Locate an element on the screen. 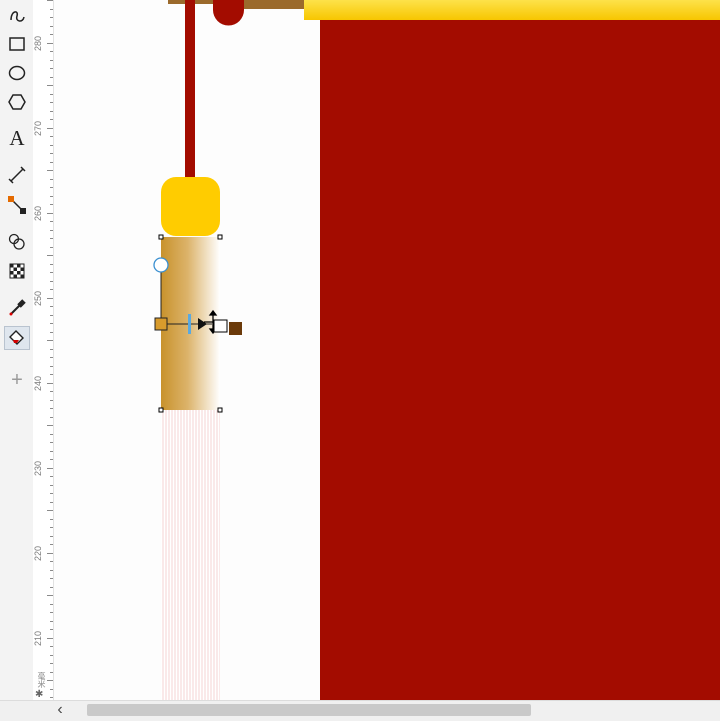  ruler-label: 260 is located at coordinates (38, 213).